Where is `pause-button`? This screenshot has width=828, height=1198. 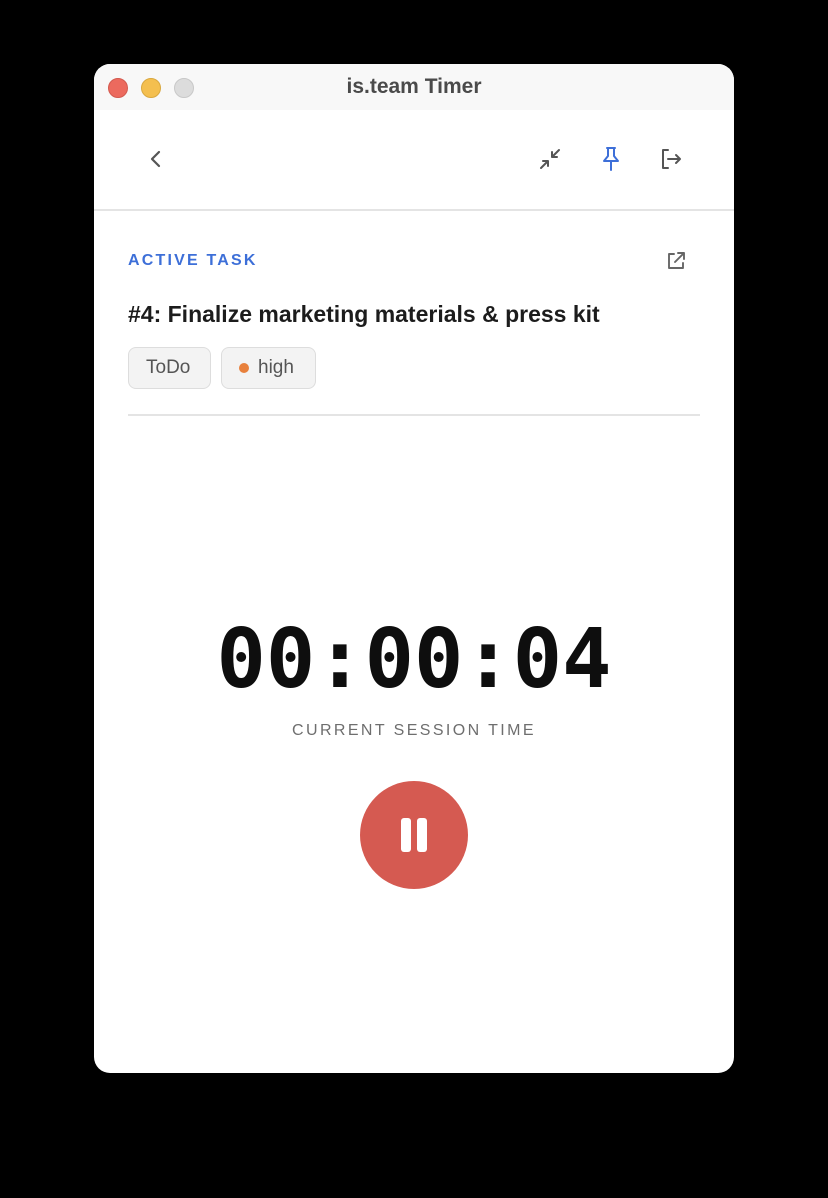
pause-button is located at coordinates (414, 835).